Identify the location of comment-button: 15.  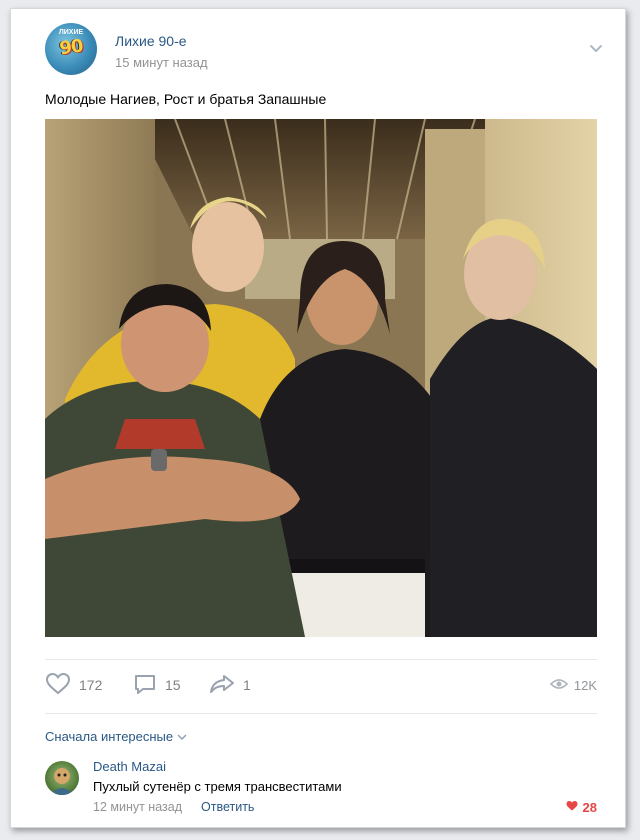
(157, 685).